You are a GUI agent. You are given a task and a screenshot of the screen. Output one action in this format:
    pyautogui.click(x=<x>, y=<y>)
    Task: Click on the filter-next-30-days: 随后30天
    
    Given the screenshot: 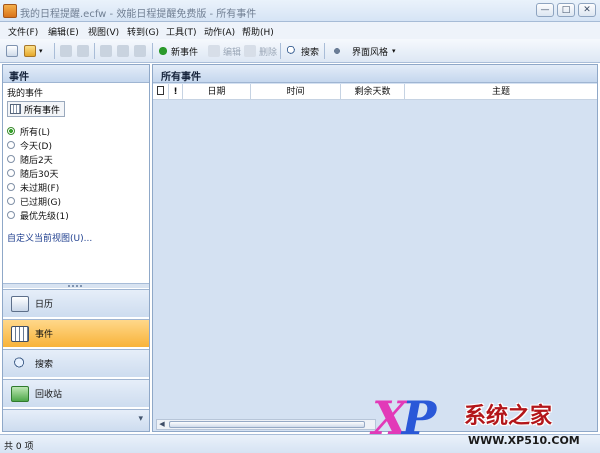 What is the action you would take?
    pyautogui.click(x=33, y=173)
    